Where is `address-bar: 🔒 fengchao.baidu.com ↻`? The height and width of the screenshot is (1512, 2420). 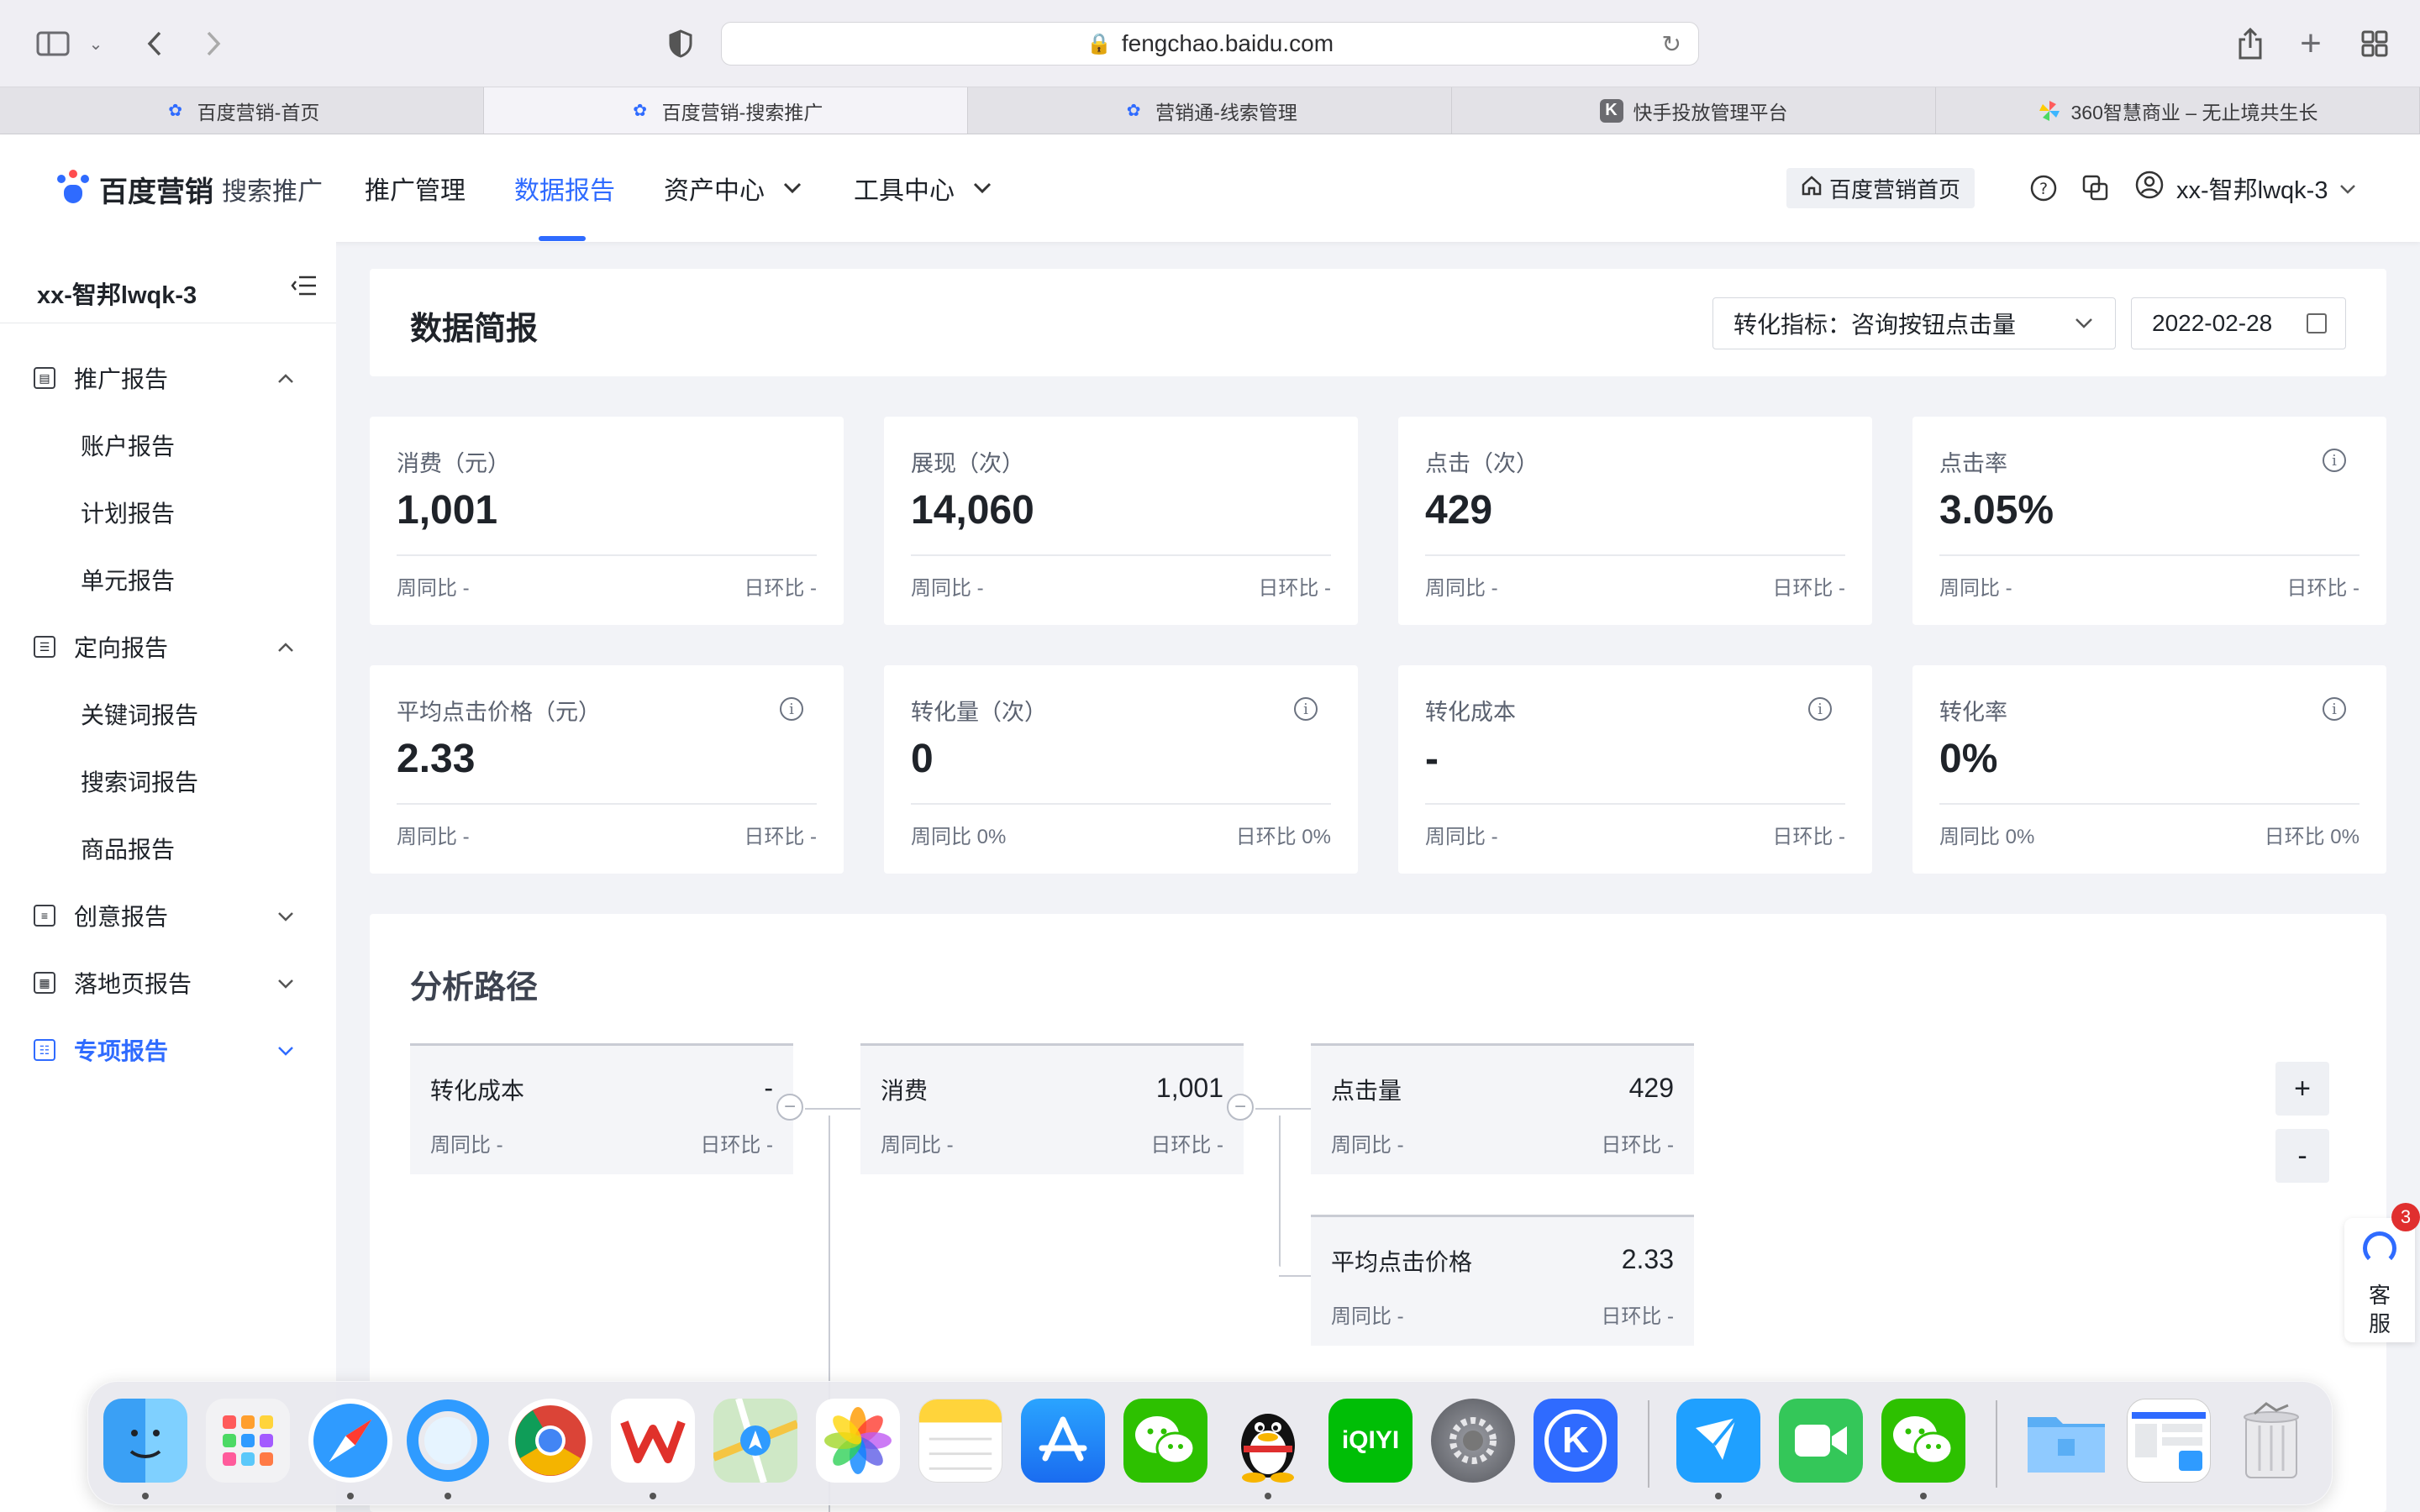
address-bar: 🔒 fengchao.baidu.com ↻ is located at coordinates (1210, 44).